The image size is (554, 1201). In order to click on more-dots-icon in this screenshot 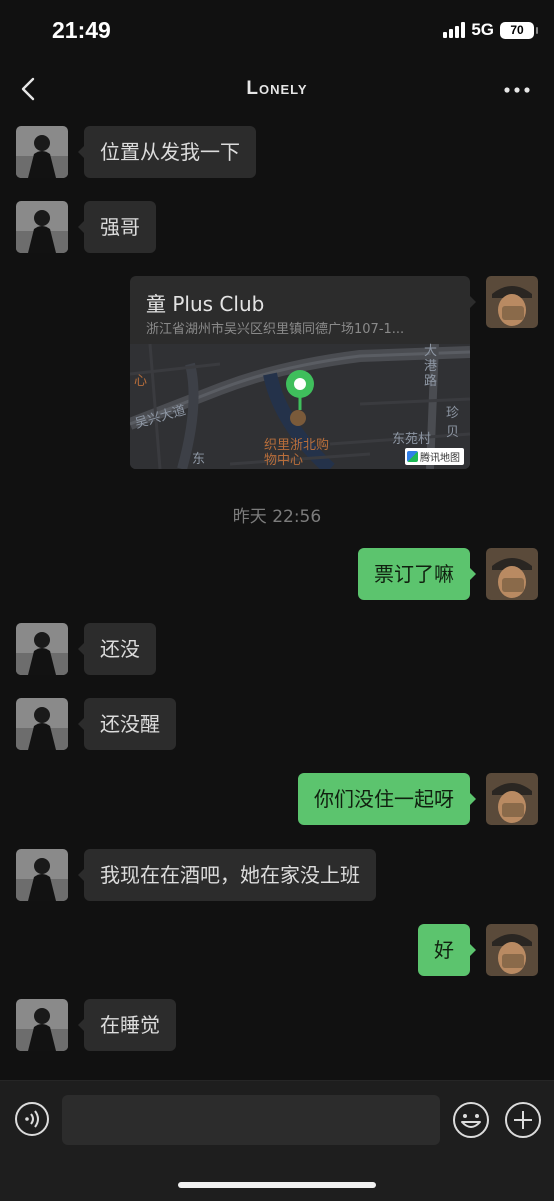, I will do `click(517, 90)`.